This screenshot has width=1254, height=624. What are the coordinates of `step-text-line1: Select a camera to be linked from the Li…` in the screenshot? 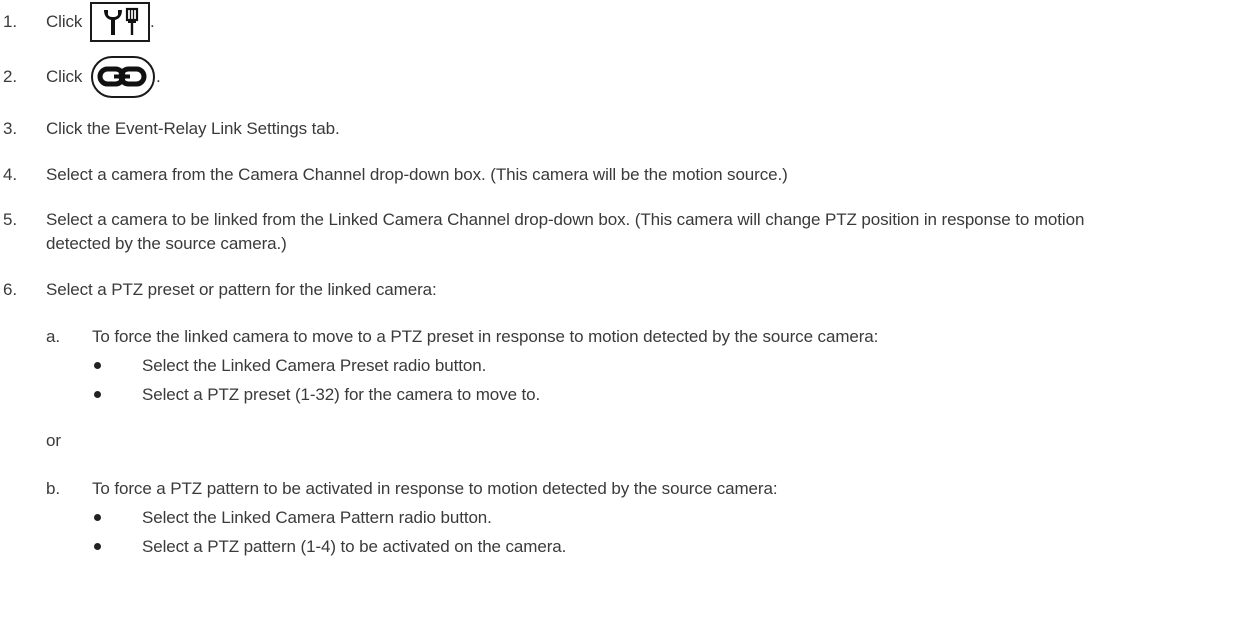 It's located at (565, 219).